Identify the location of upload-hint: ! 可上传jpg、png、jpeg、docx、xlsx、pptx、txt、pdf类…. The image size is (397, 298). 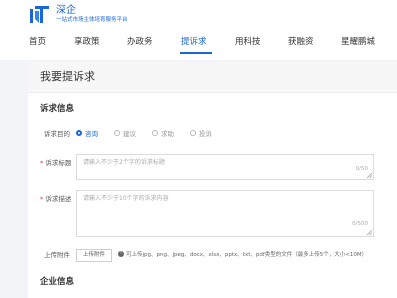
(243, 254).